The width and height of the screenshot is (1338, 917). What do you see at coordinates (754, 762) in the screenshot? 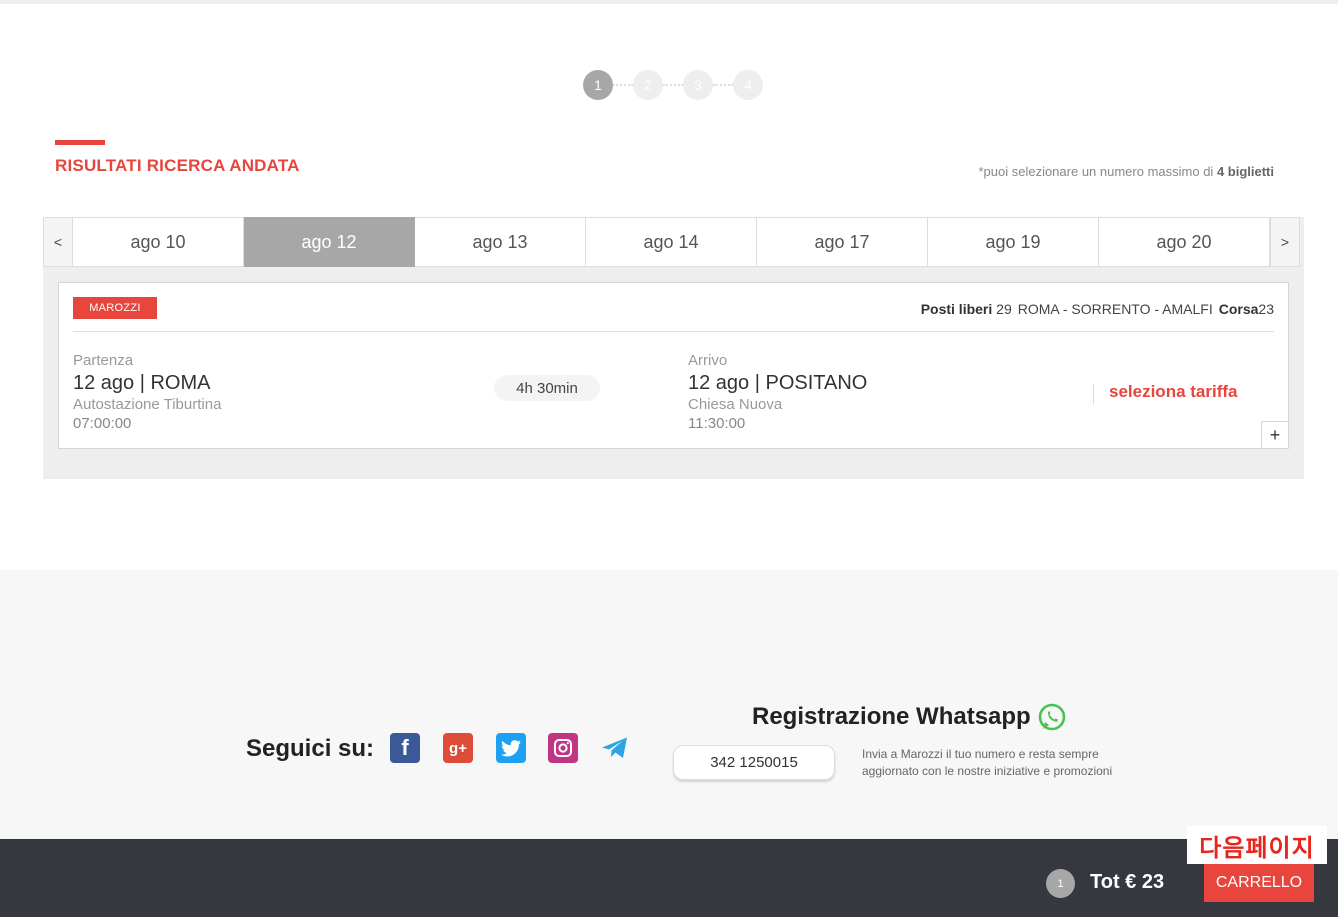
I see `whatsapp-number-field: 342 1250015` at bounding box center [754, 762].